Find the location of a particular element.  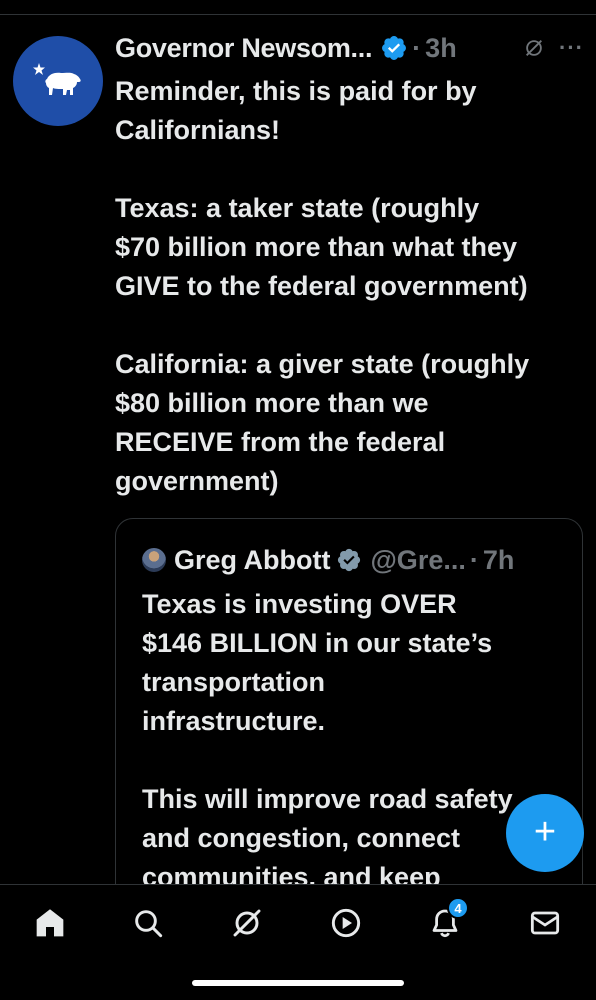

search-icon is located at coordinates (149, 924).